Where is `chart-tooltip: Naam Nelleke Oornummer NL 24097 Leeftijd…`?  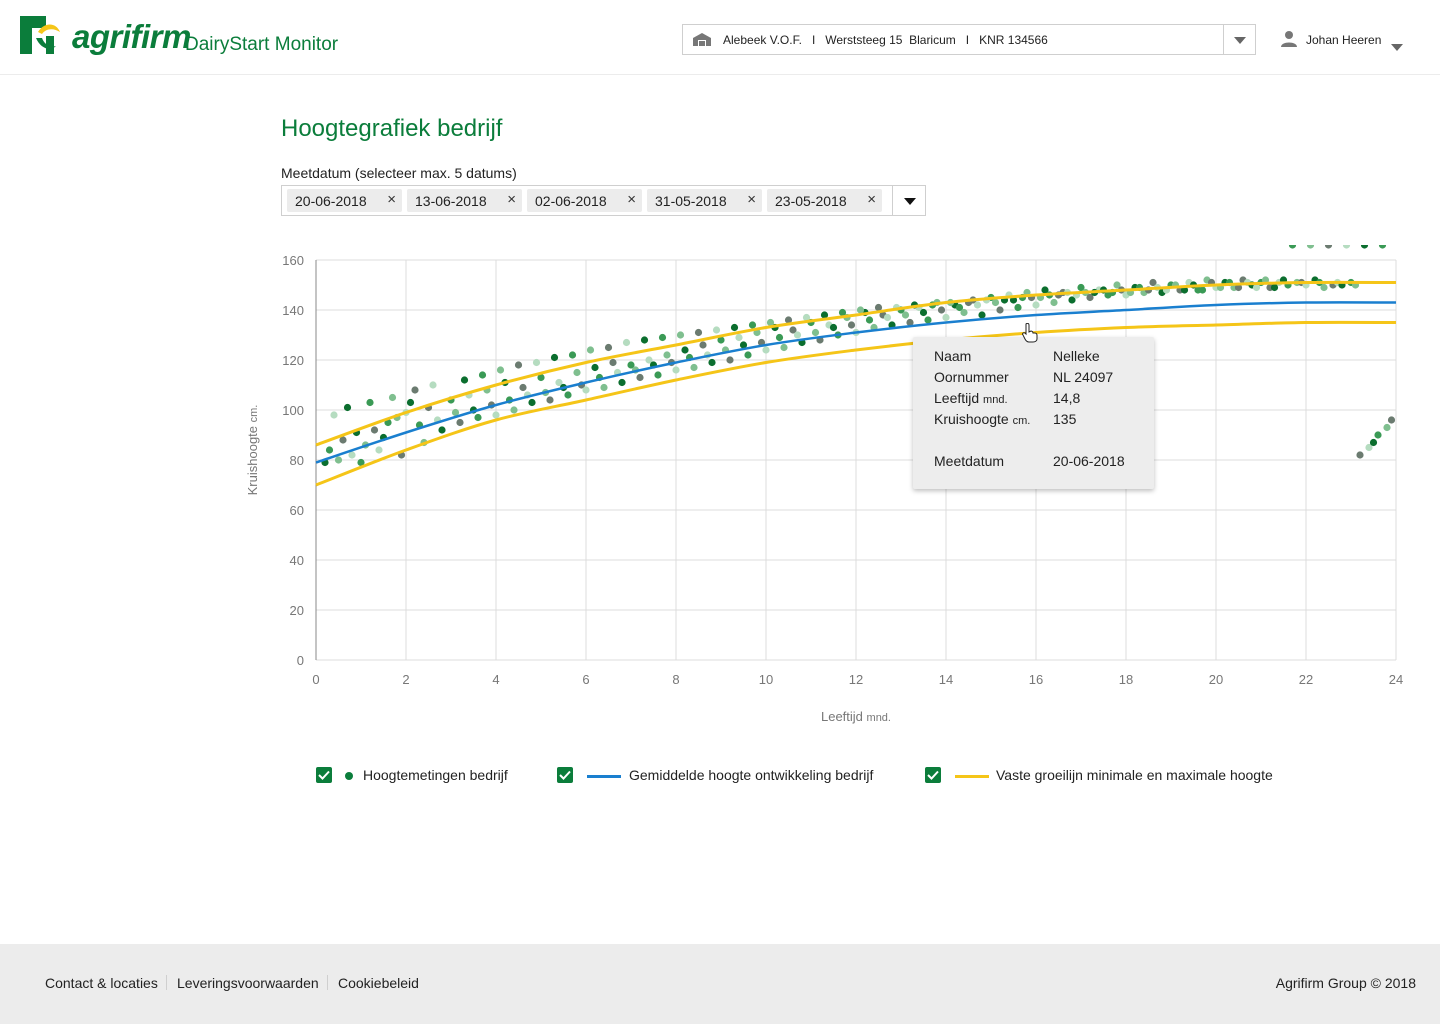
chart-tooltip: Naam Nelleke Oornummer NL 24097 Leeftijd… is located at coordinates (1033, 413).